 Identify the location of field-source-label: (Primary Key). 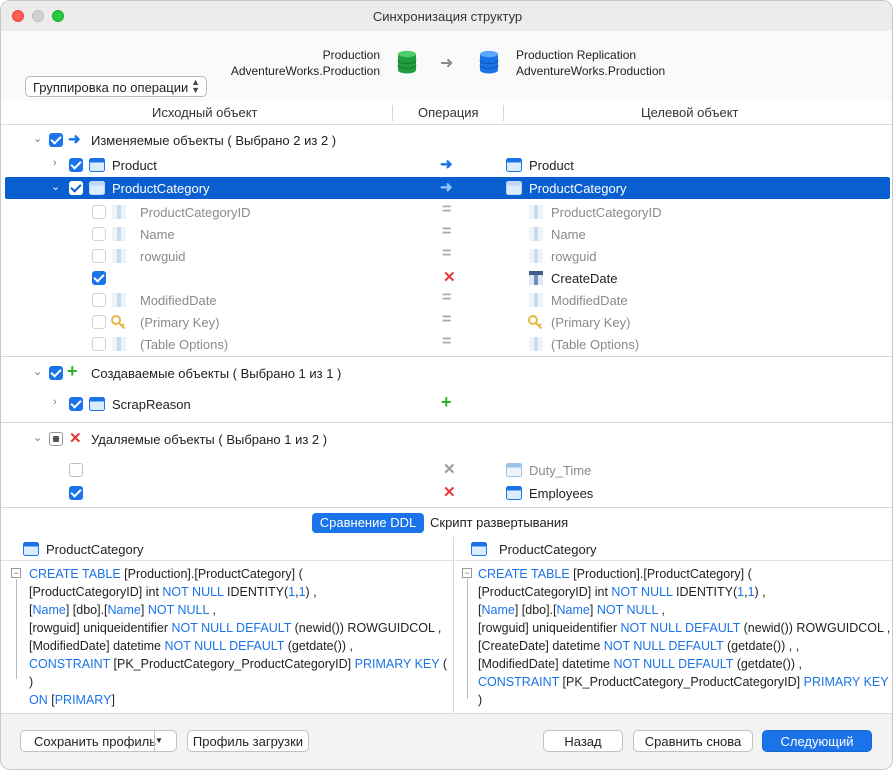
(180, 322).